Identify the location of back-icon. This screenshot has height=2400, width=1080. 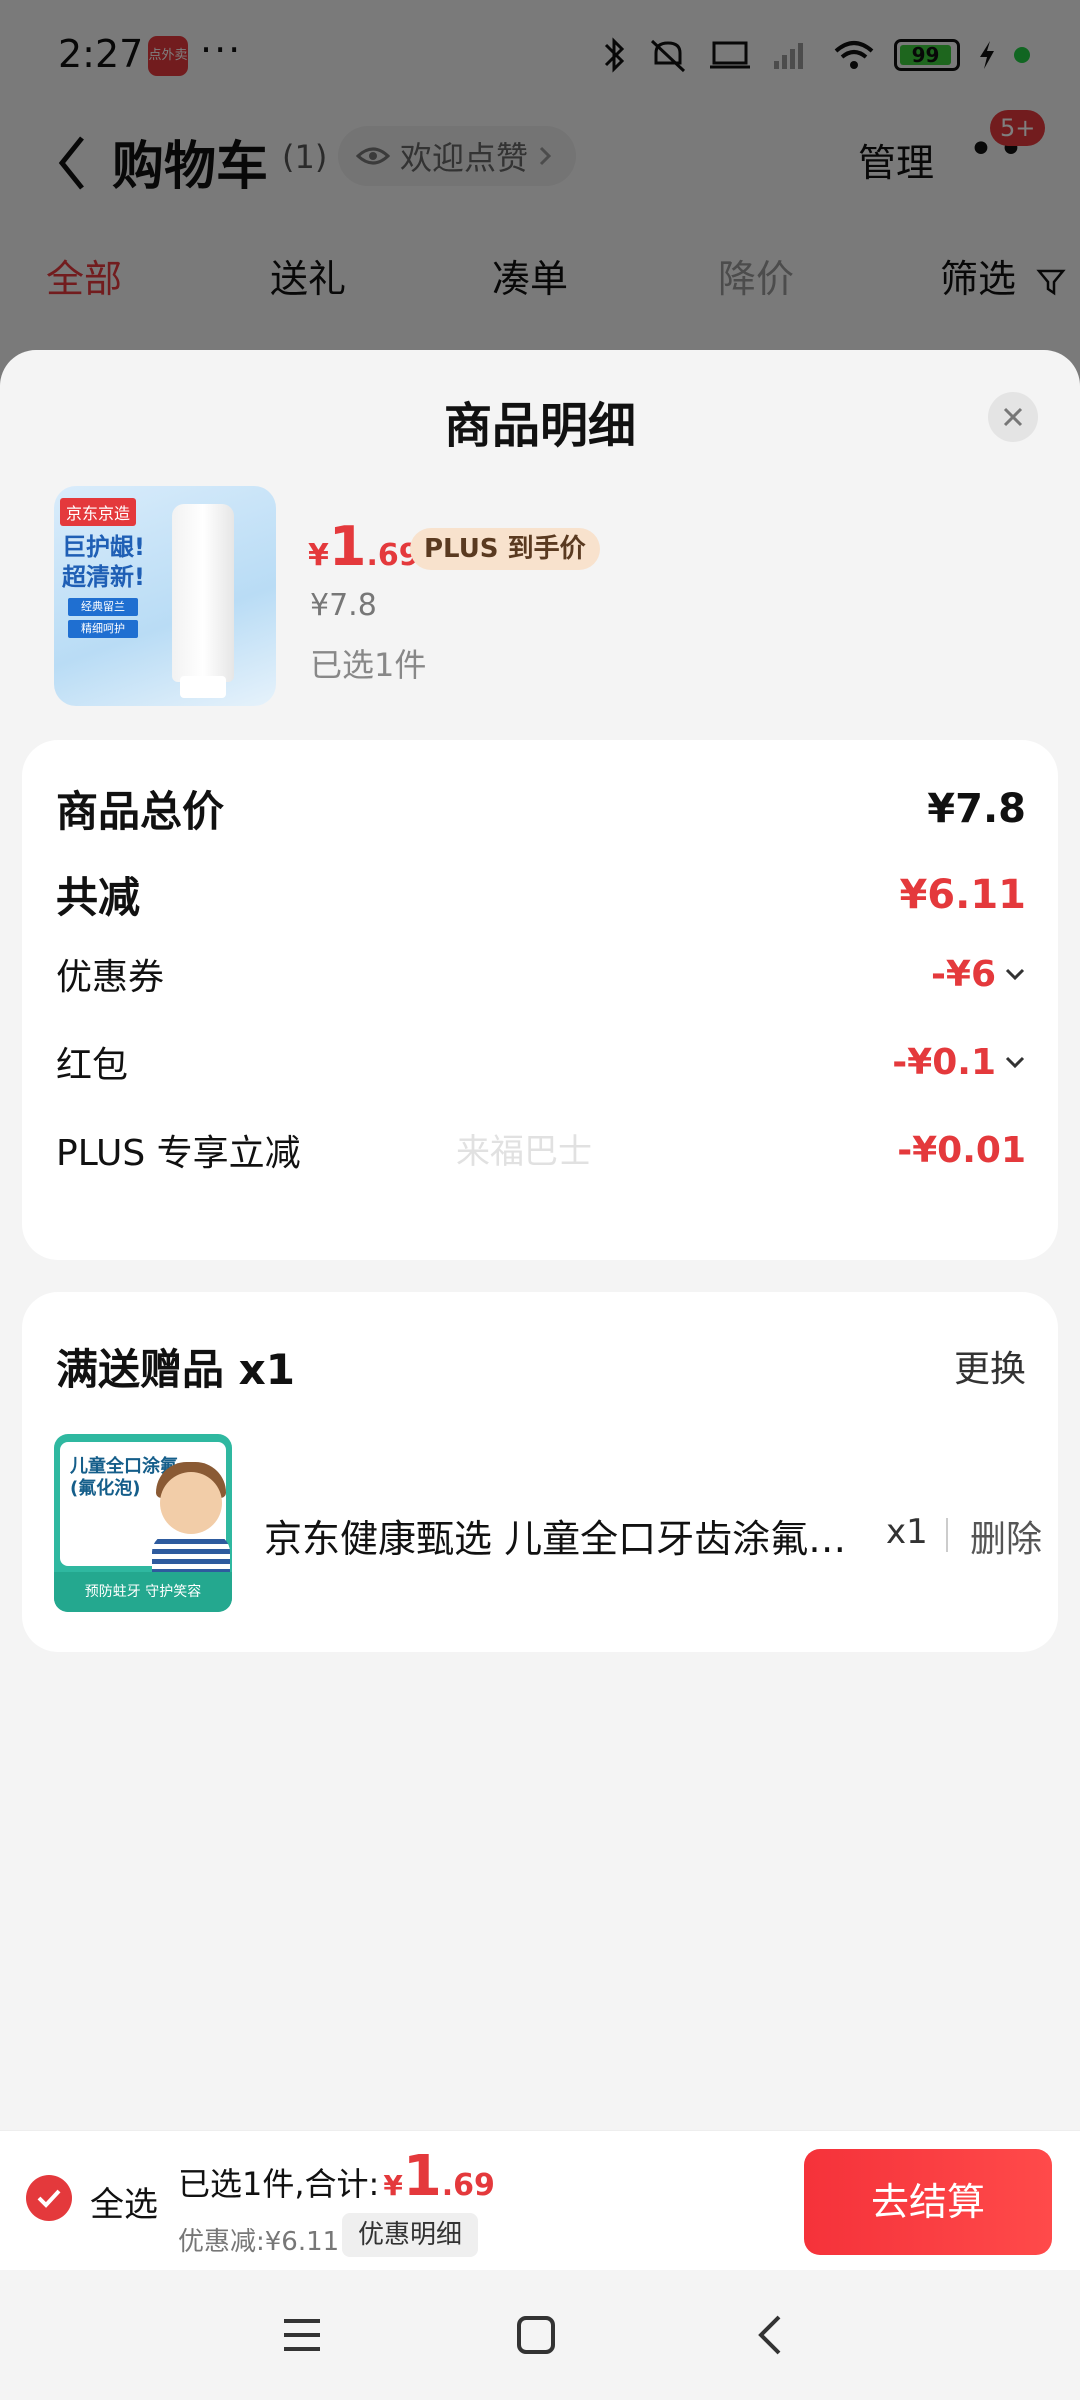
(769, 2335).